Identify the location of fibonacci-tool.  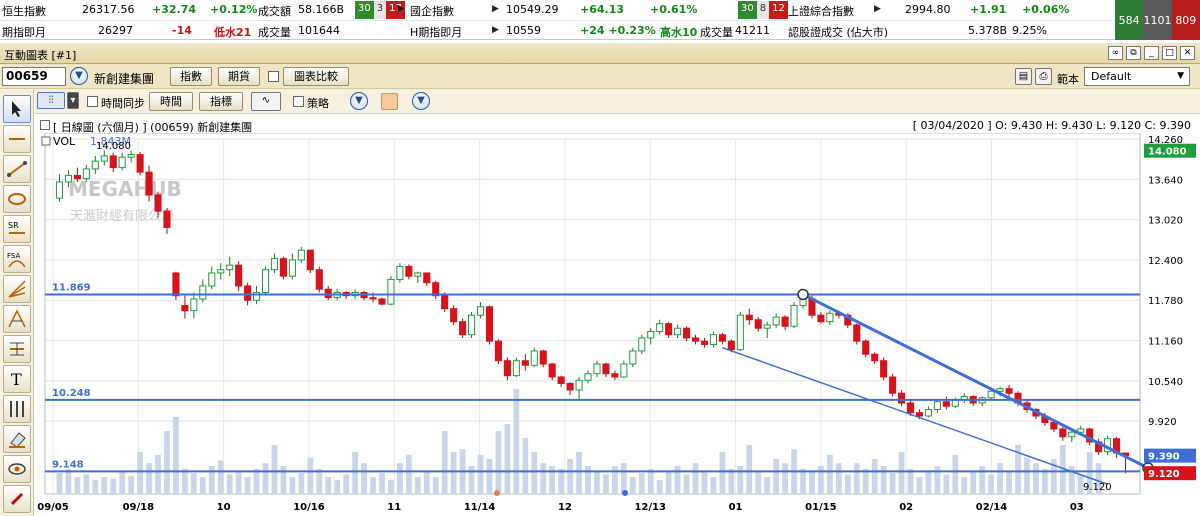
(17, 349).